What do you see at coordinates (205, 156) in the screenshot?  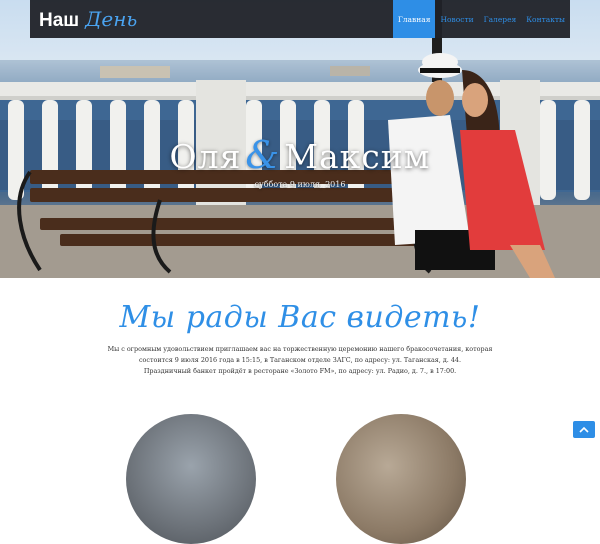 I see `bride-name: Оля` at bounding box center [205, 156].